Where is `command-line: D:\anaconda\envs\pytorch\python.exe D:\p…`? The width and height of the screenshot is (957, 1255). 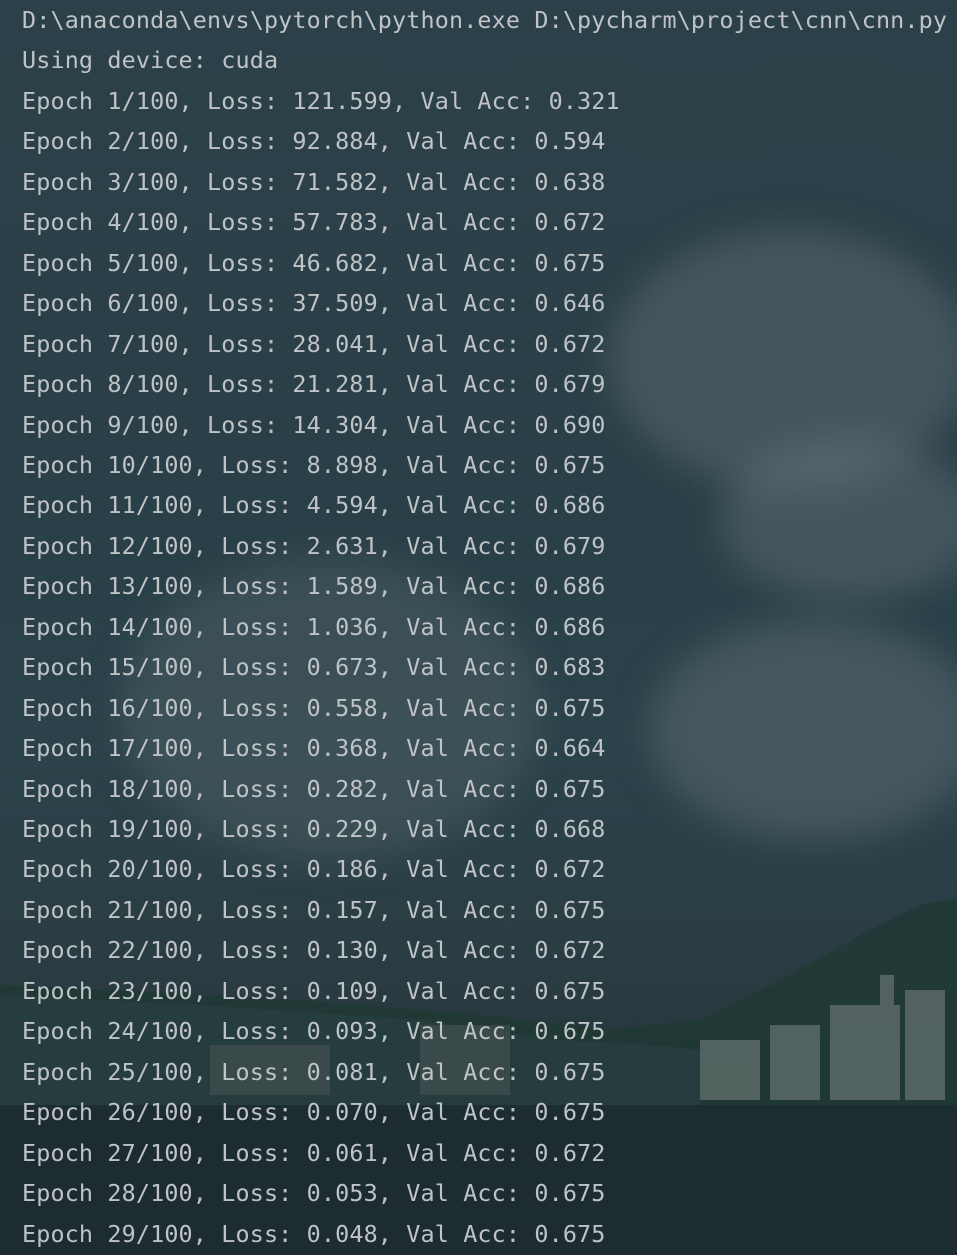
command-line: D:\anaconda\envs\pytorch\python.exe D:\p… is located at coordinates (485, 20).